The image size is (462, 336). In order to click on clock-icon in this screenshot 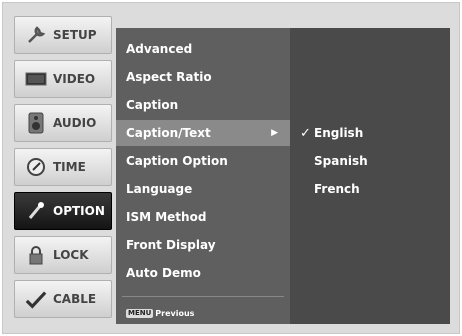, I will do `click(36, 167)`.